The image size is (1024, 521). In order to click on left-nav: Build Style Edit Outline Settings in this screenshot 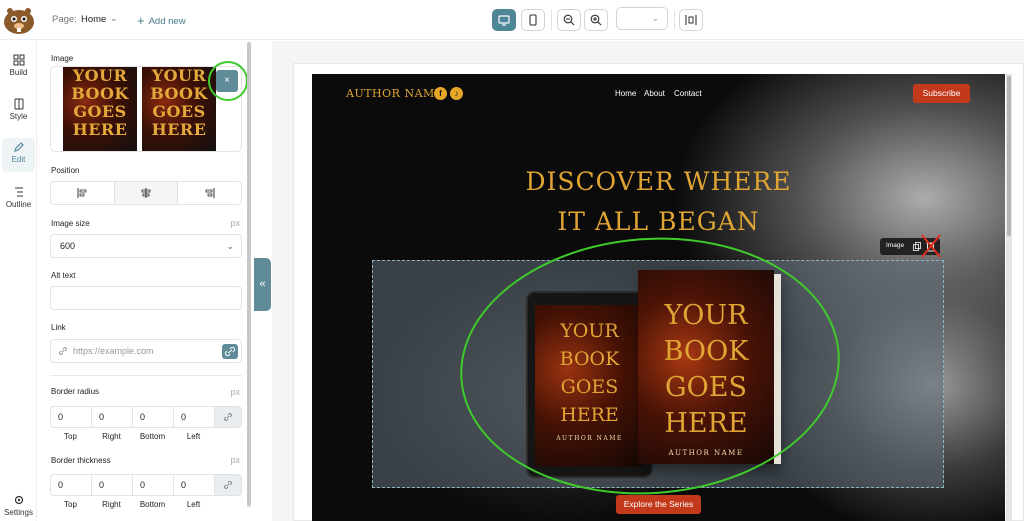, I will do `click(18, 281)`.